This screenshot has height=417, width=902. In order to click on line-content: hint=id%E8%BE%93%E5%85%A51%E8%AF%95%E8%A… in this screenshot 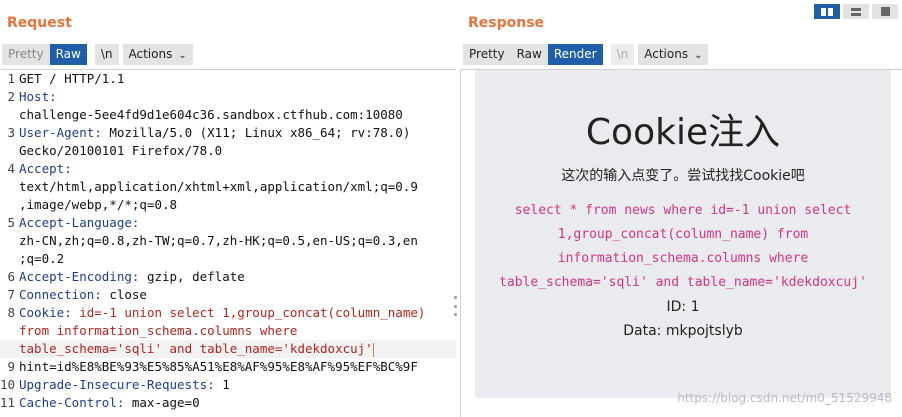, I will do `click(218, 367)`.